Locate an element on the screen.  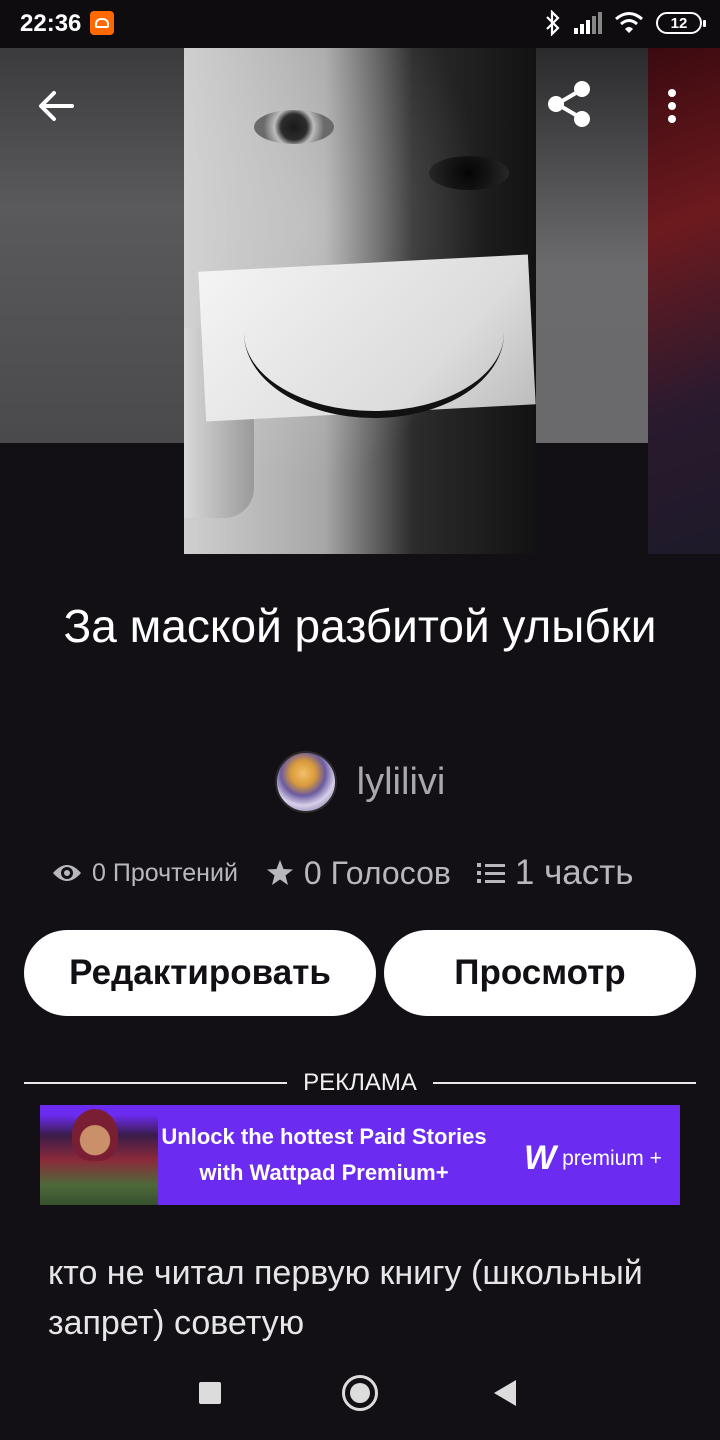
share-icon is located at coordinates (569, 104).